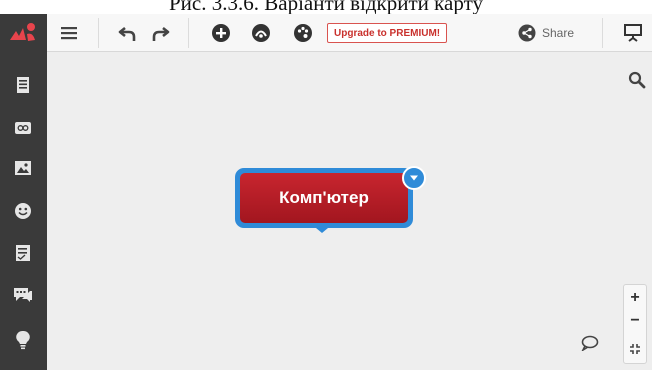 The image size is (652, 370). I want to click on node-connector-notch, so click(322, 230).